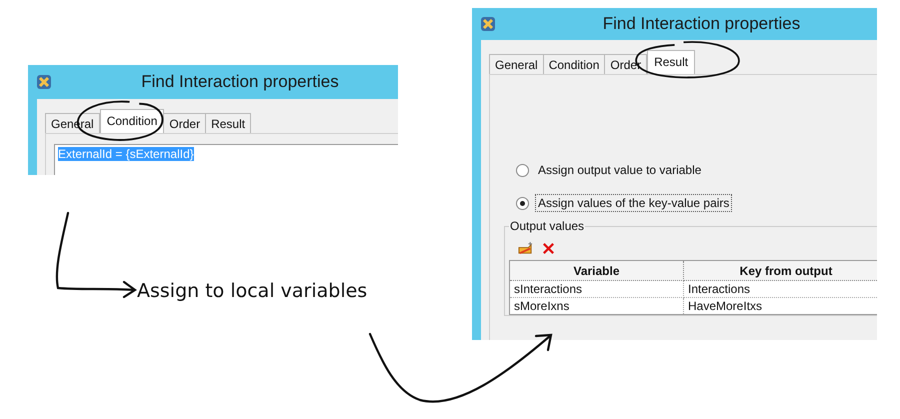  I want to click on option-label: Assign values of the key-value pairs, so click(633, 203).